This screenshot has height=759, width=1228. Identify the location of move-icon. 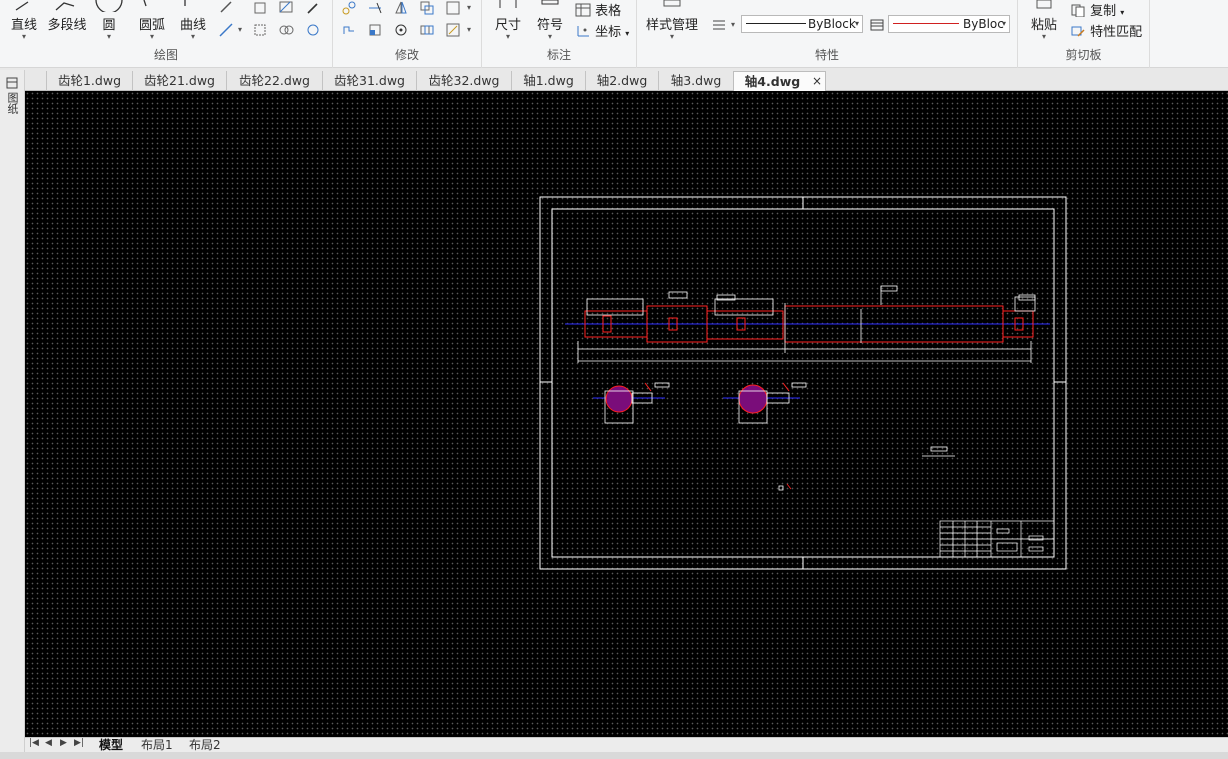
(349, 8).